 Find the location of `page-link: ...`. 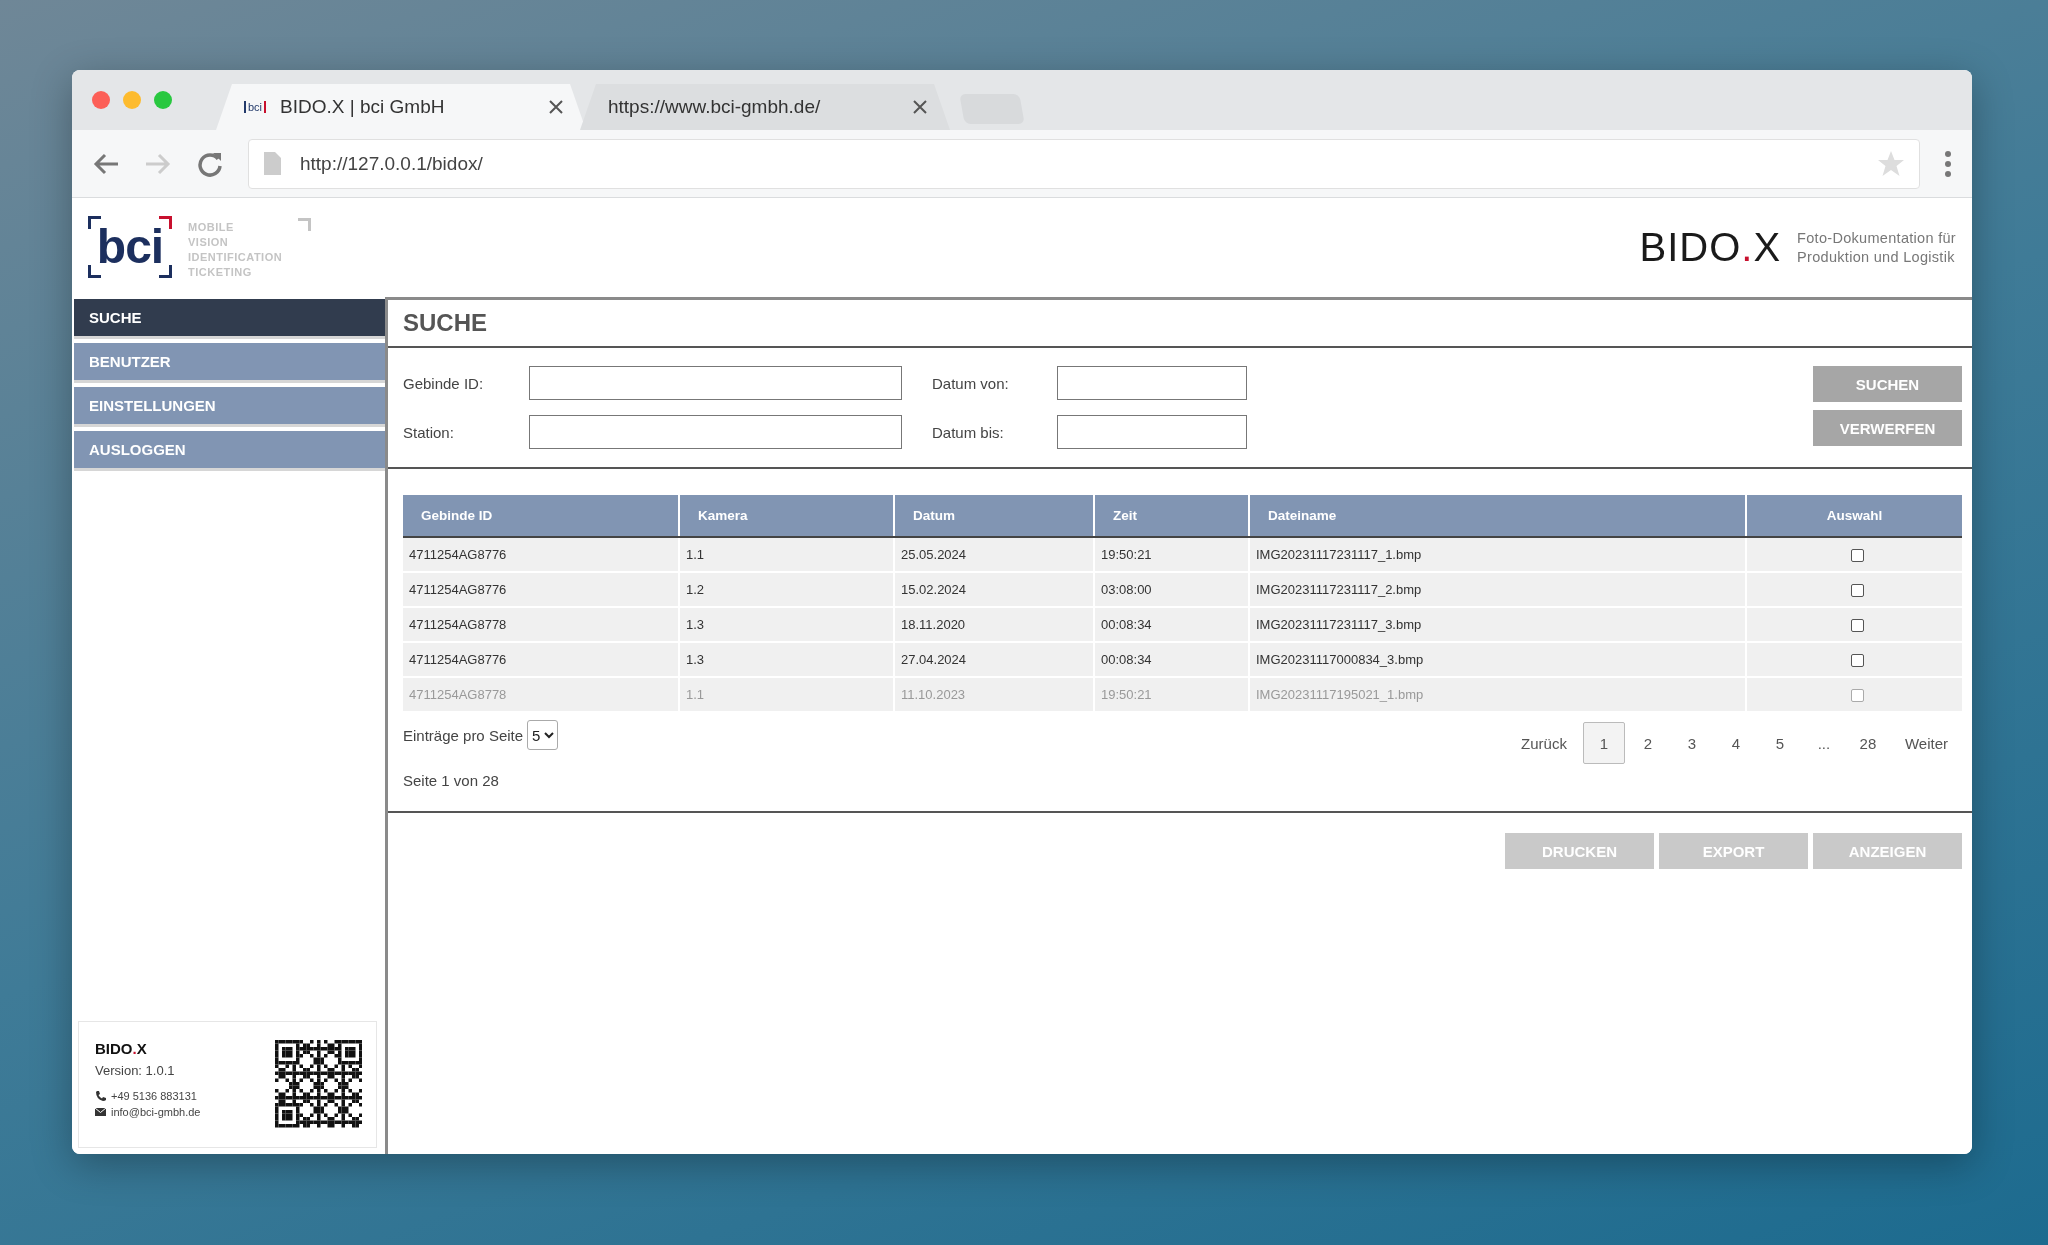

page-link: ... is located at coordinates (1823, 743).